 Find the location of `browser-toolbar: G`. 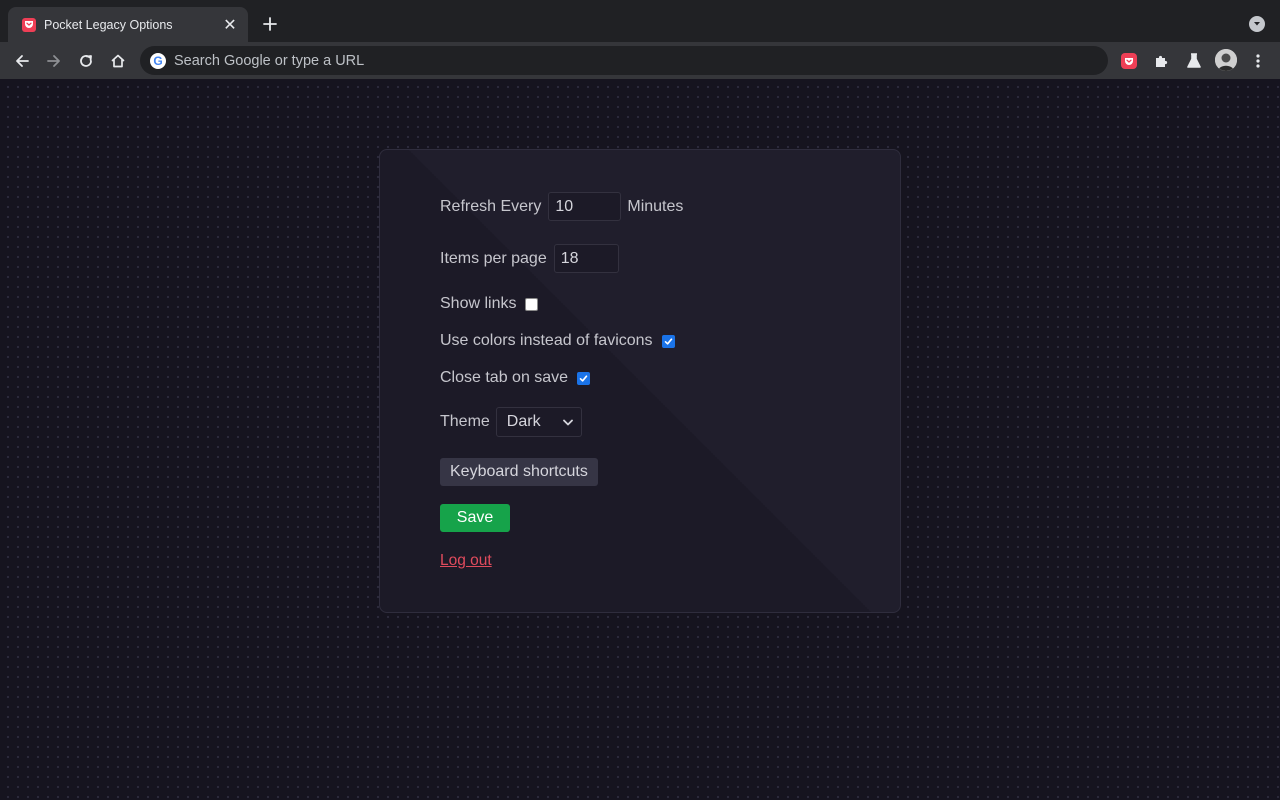

browser-toolbar: G is located at coordinates (640, 60).